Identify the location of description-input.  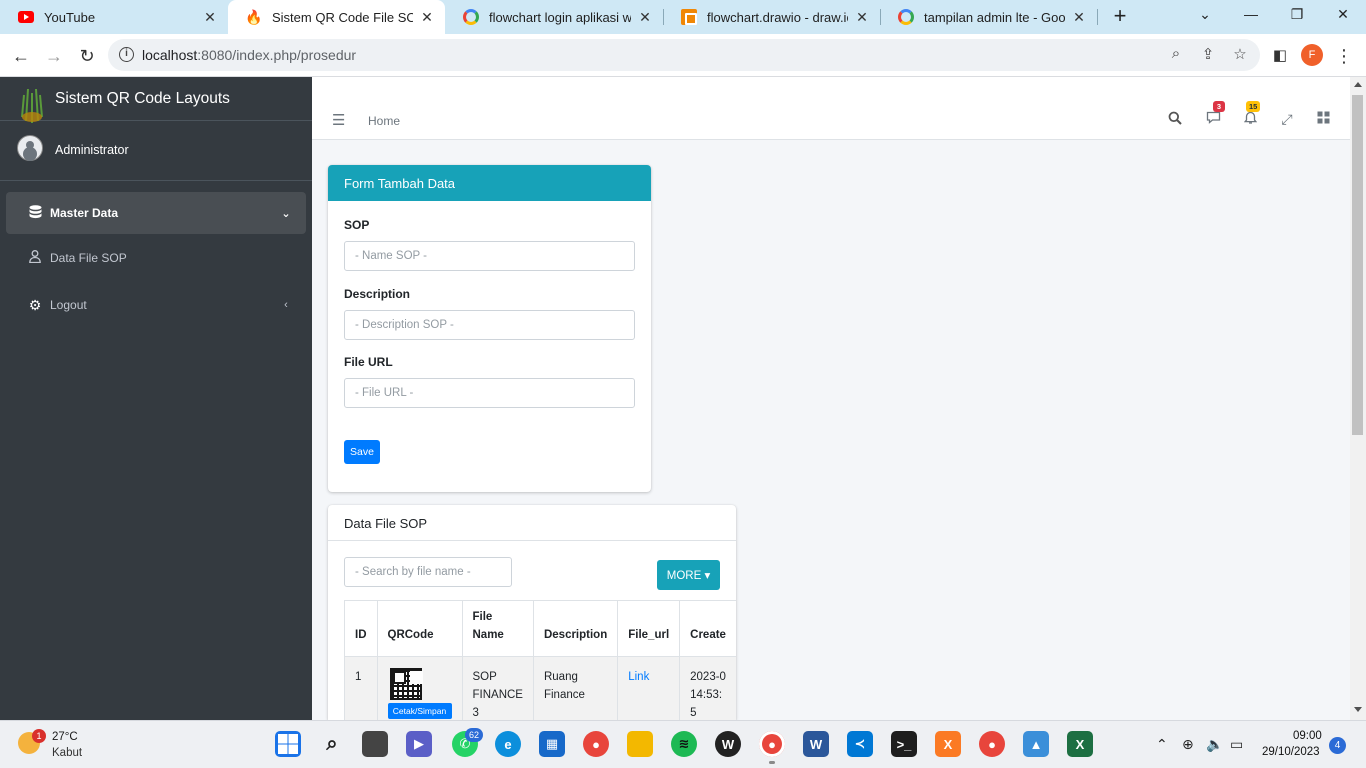
(489, 325).